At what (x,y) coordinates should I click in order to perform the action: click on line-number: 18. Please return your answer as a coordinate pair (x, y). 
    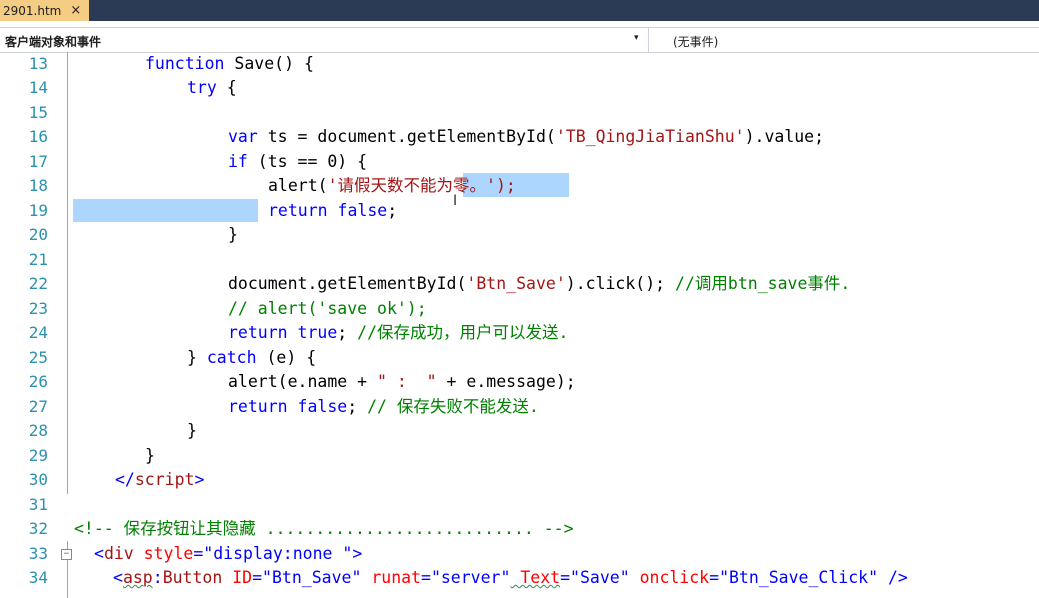
    Looking at the image, I should click on (38, 185).